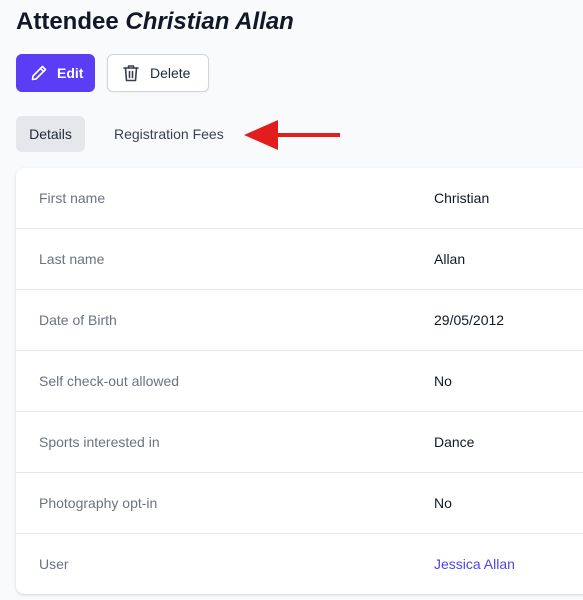 The height and width of the screenshot is (600, 583). What do you see at coordinates (72, 198) in the screenshot?
I see `detail-label: First name` at bounding box center [72, 198].